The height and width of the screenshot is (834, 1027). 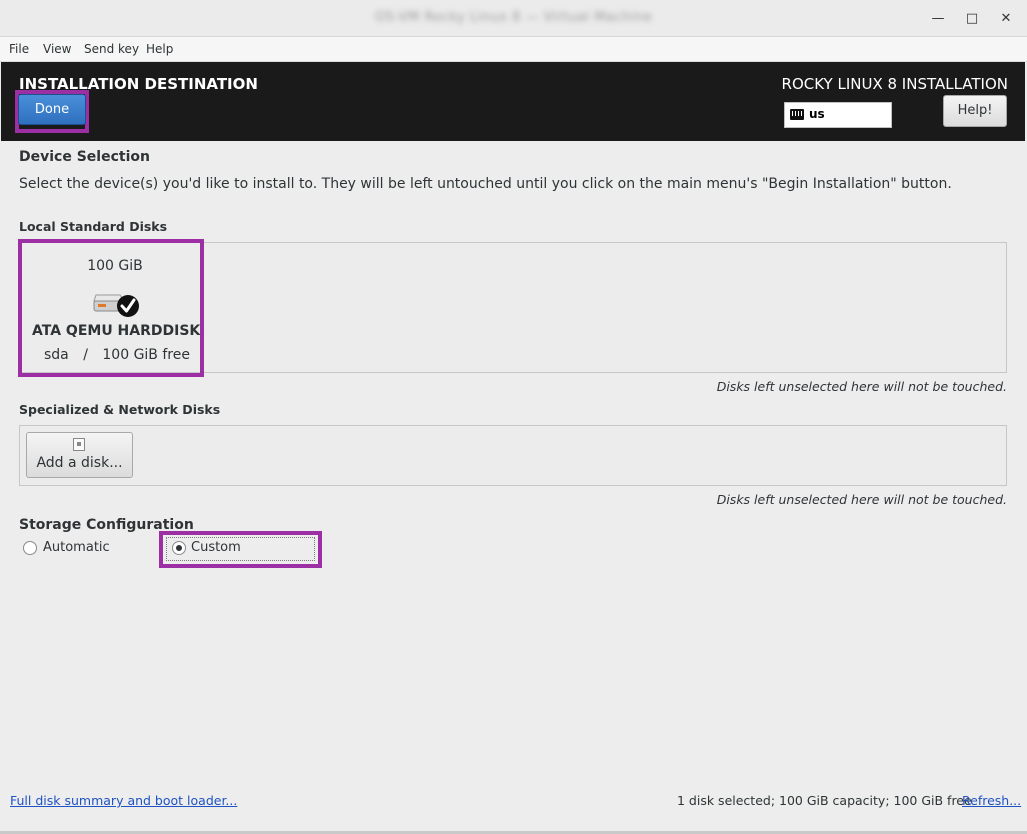 I want to click on maximize-button: □, so click(x=972, y=19).